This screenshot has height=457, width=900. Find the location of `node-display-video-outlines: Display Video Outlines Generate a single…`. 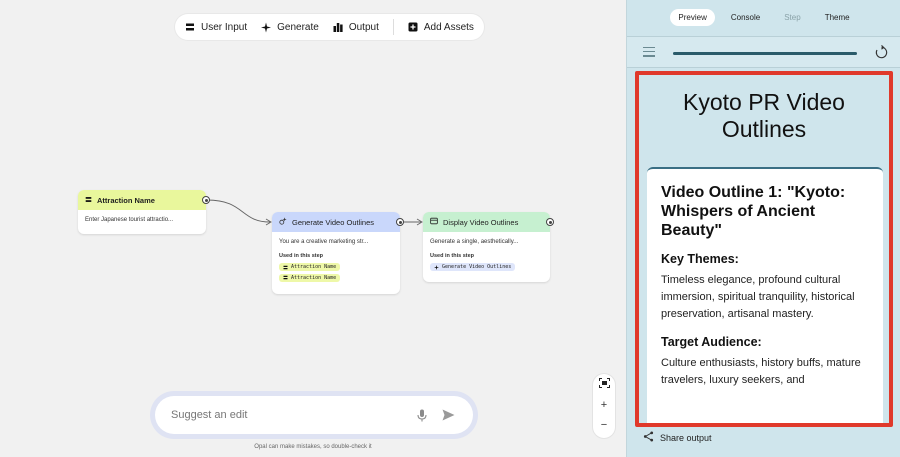

node-display-video-outlines: Display Video Outlines Generate a single… is located at coordinates (488, 247).